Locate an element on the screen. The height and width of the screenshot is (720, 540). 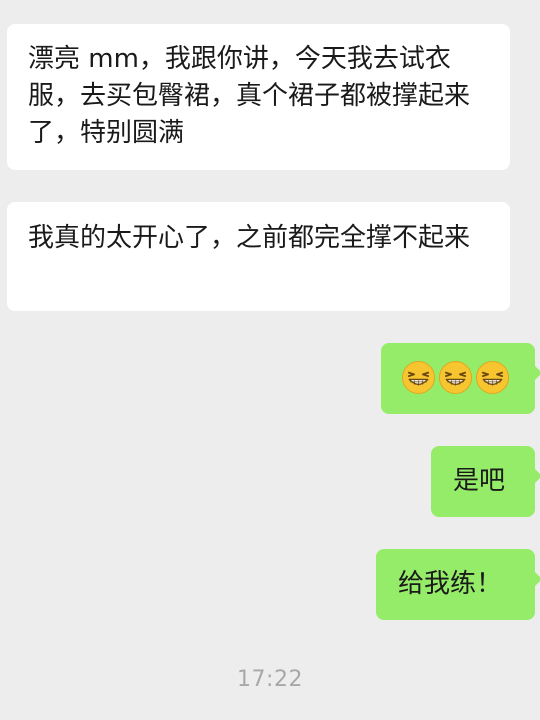
outgoing-message-bubble: 给我练！ is located at coordinates (458, 584).